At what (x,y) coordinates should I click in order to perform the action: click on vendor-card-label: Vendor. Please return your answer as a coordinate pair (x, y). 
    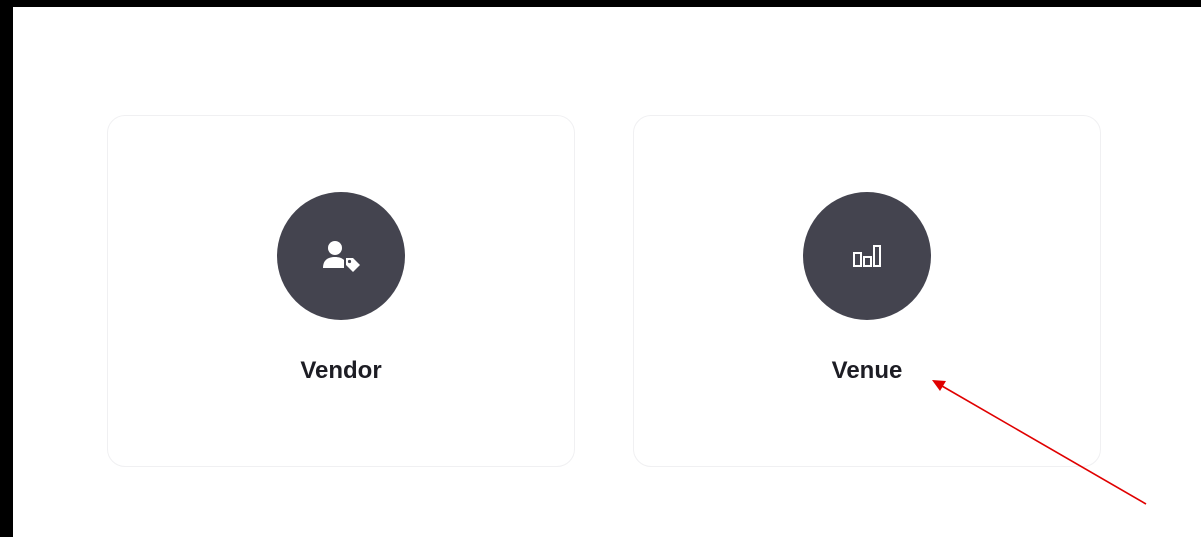
    Looking at the image, I should click on (341, 370).